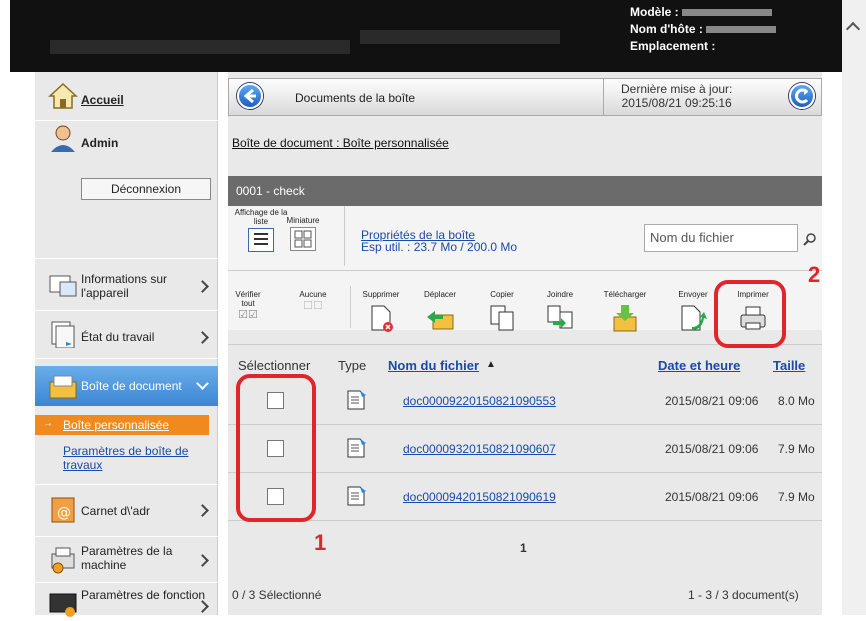 The image size is (866, 621). I want to click on user-name: Admin, so click(100, 143).